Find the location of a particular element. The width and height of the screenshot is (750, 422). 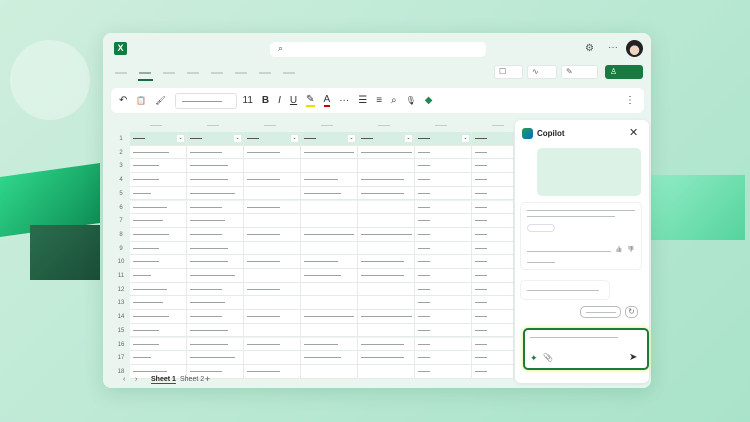

row-number: 15 is located at coordinates (121, 331).